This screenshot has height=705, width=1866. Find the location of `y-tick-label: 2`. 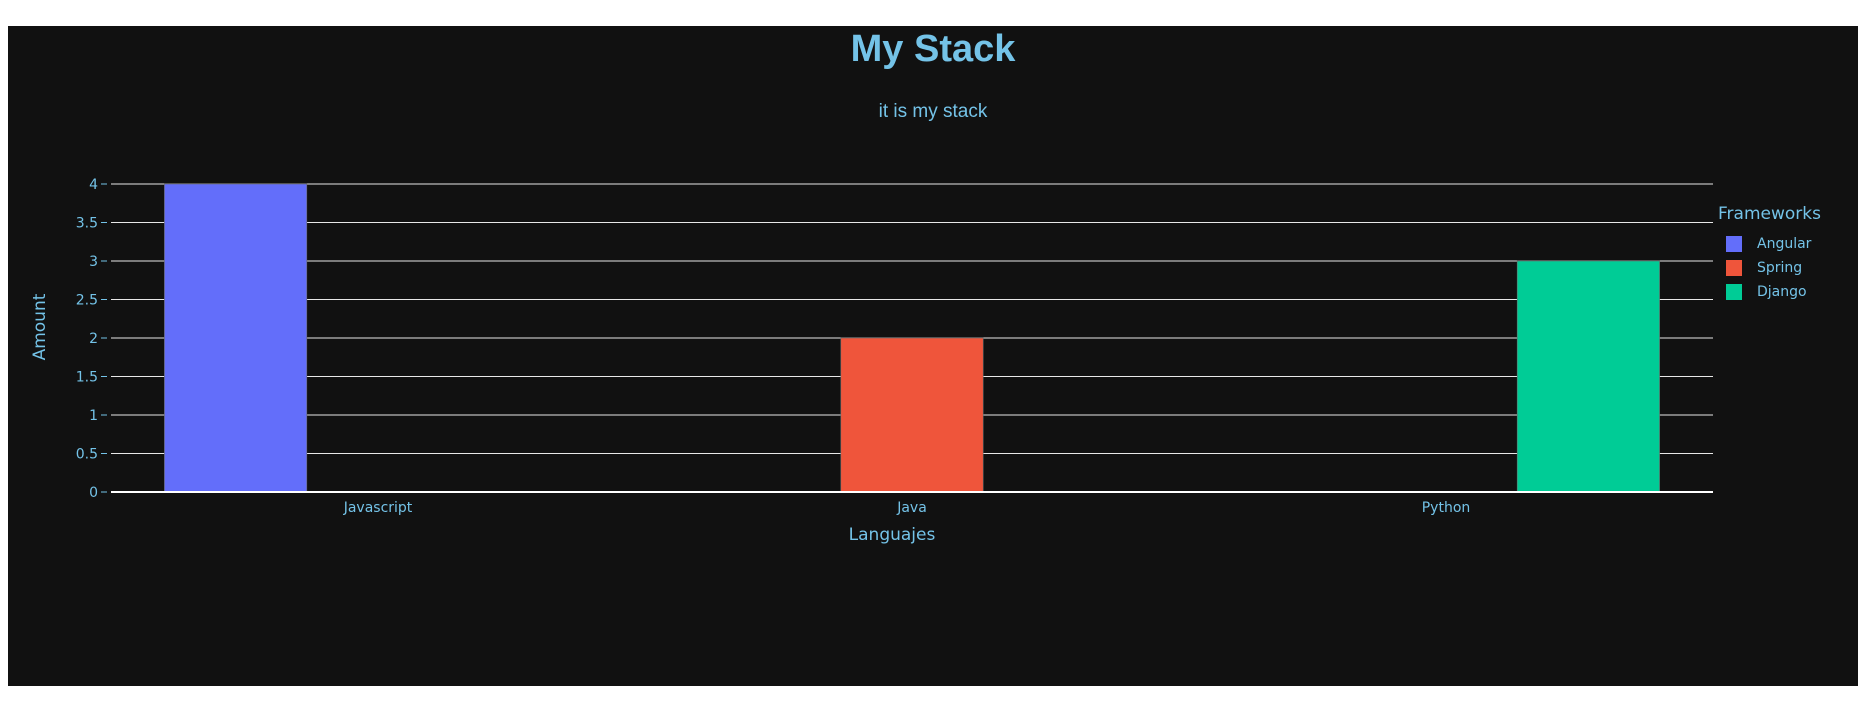

y-tick-label: 2 is located at coordinates (93, 339).